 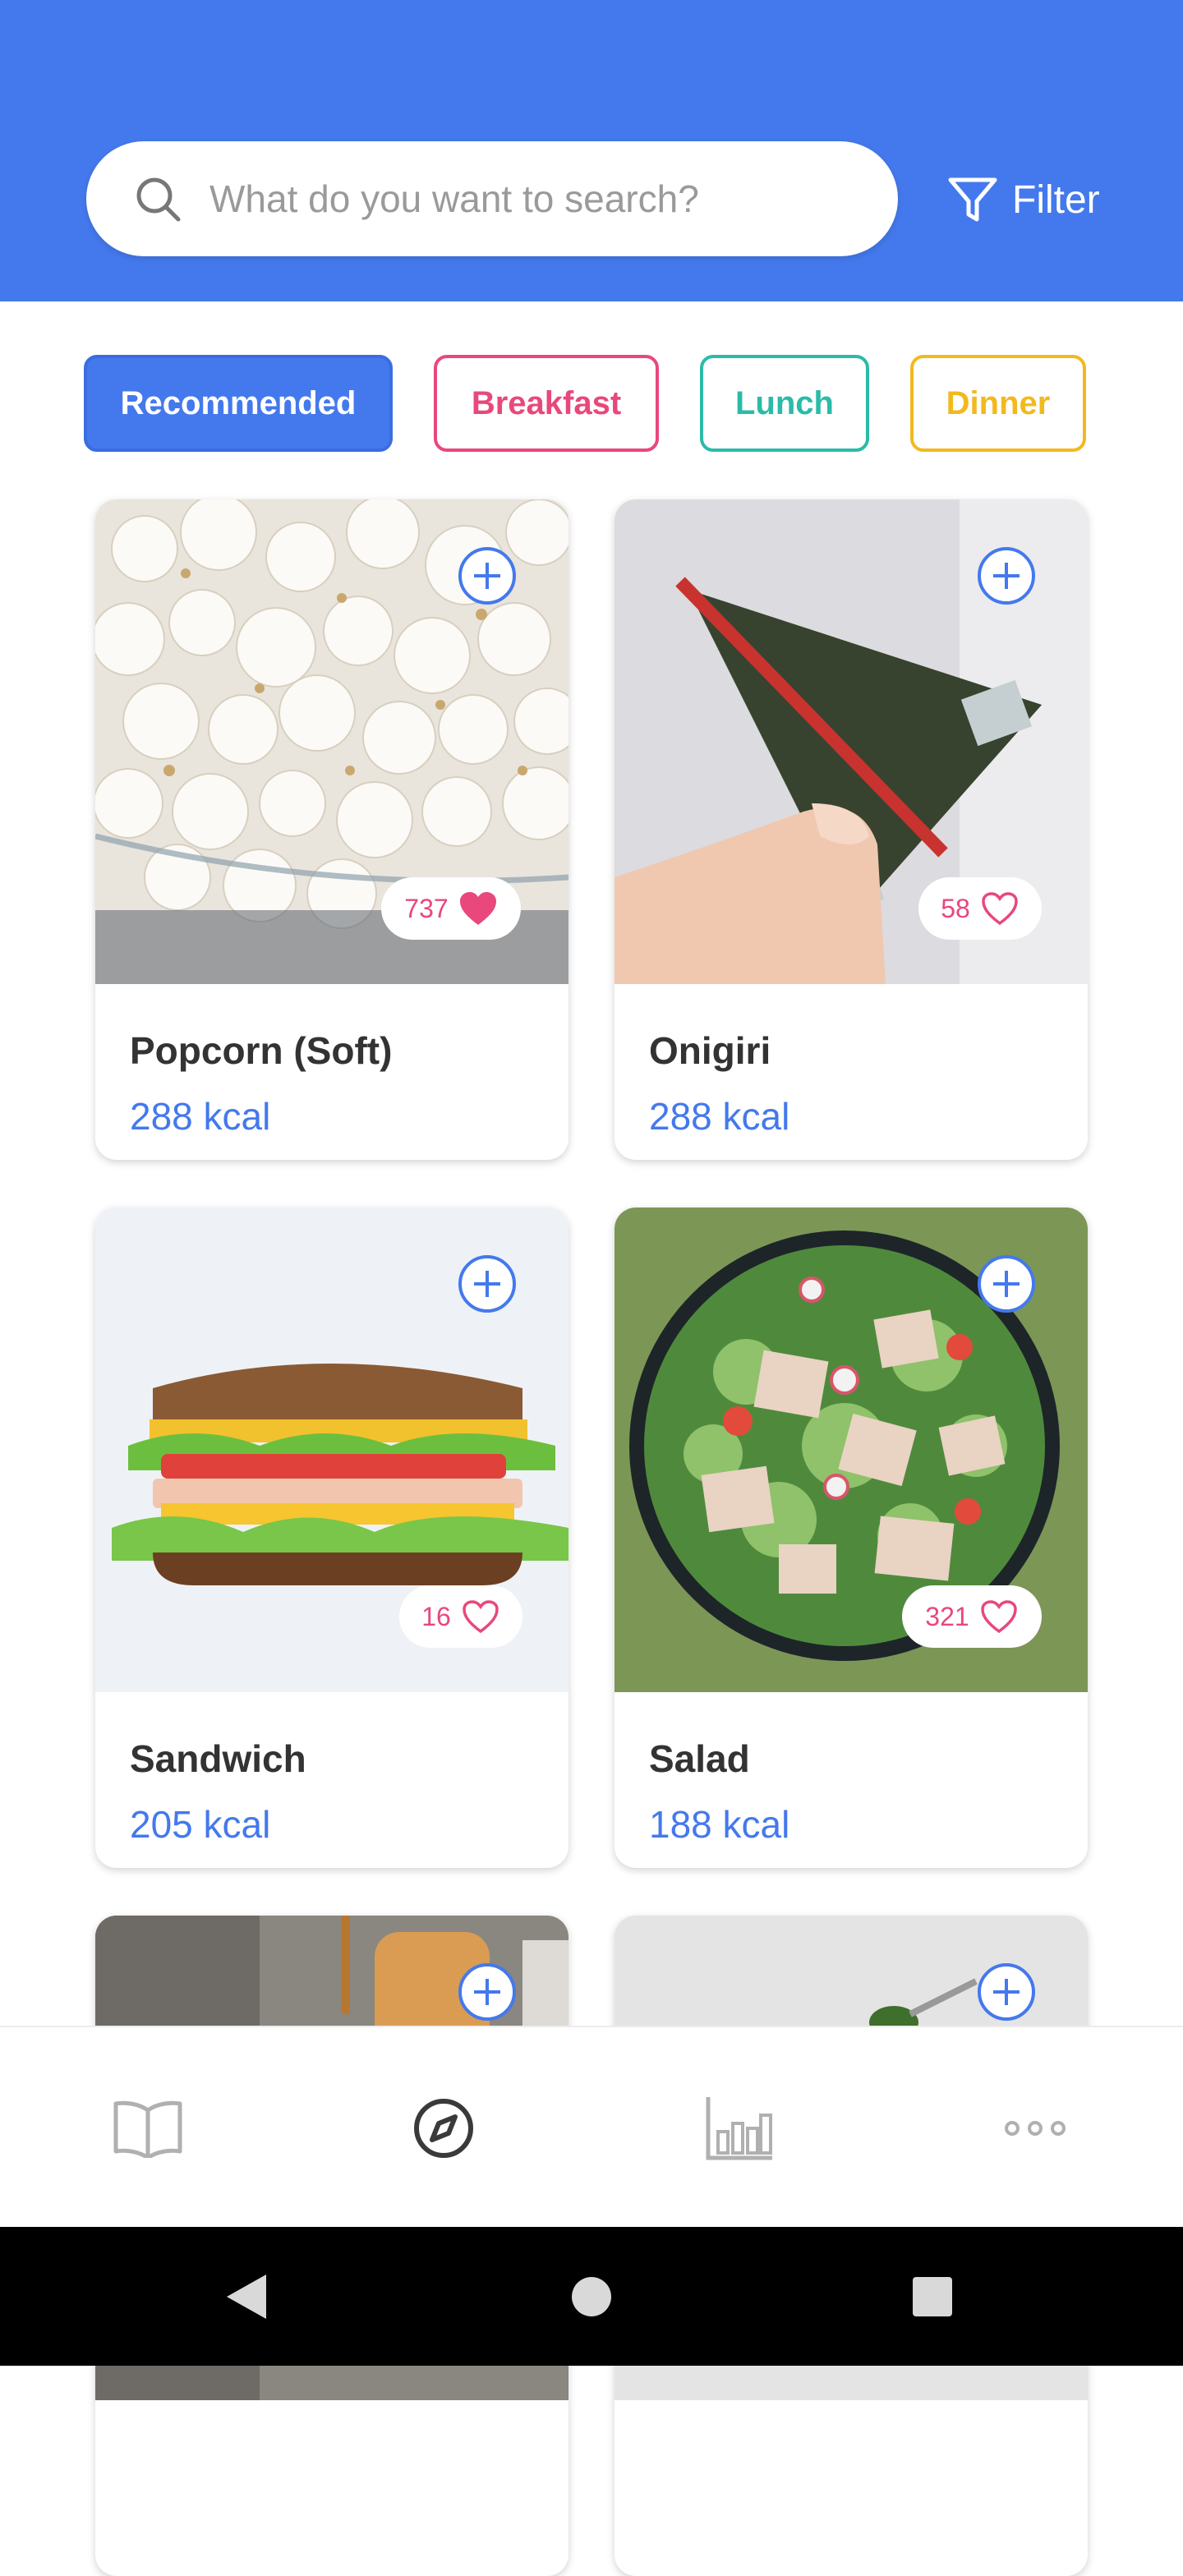 I want to click on food-card-salad: 321 Salad 188 kcal, so click(x=851, y=1538).